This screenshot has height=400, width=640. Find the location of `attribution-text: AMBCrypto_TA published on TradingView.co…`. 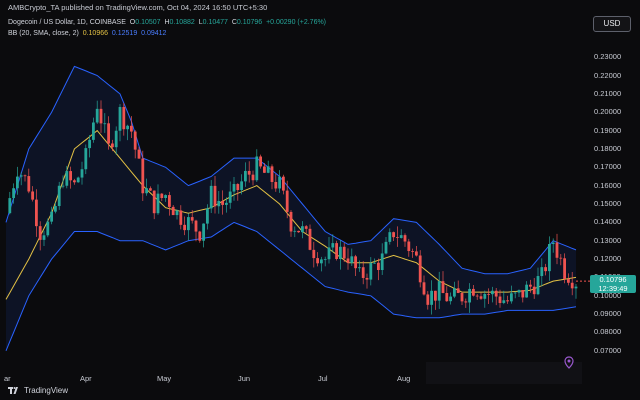

attribution-text: AMBCrypto_TA published on TradingView.co… is located at coordinates (138, 7).